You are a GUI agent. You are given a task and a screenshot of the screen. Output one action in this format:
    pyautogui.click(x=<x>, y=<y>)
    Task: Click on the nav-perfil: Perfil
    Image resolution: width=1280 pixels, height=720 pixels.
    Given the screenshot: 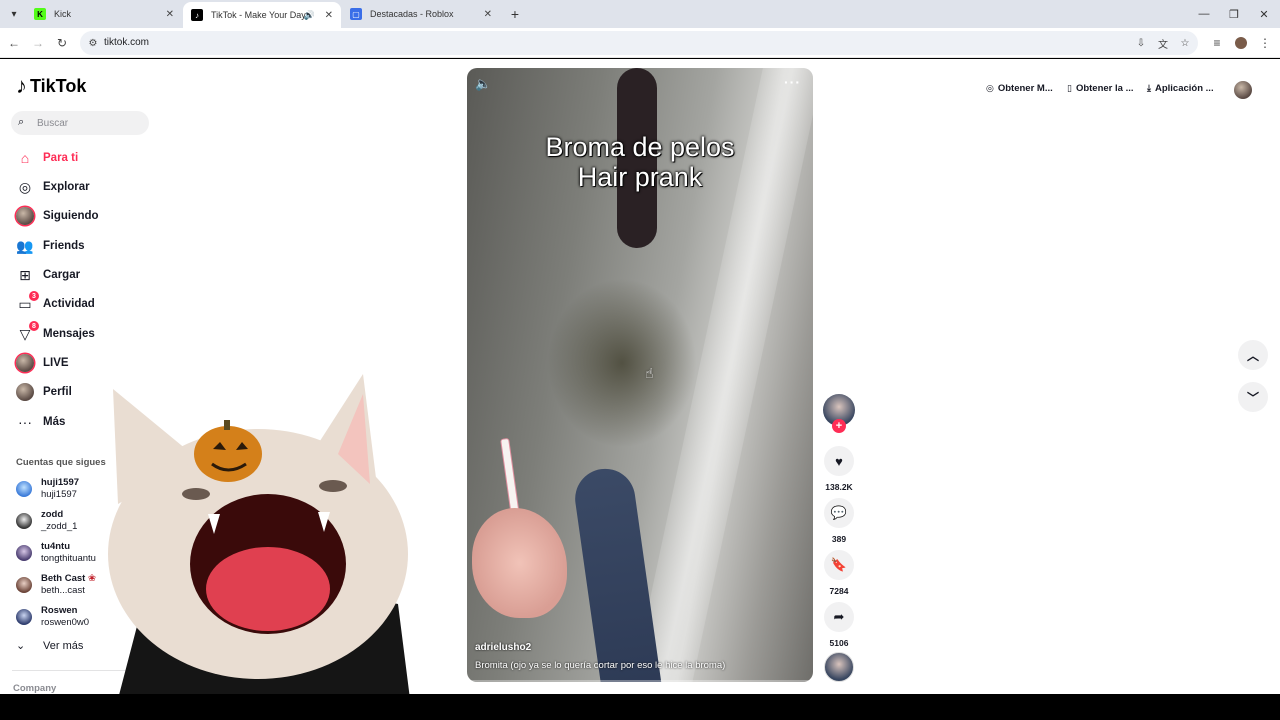 What is the action you would take?
    pyautogui.click(x=44, y=392)
    